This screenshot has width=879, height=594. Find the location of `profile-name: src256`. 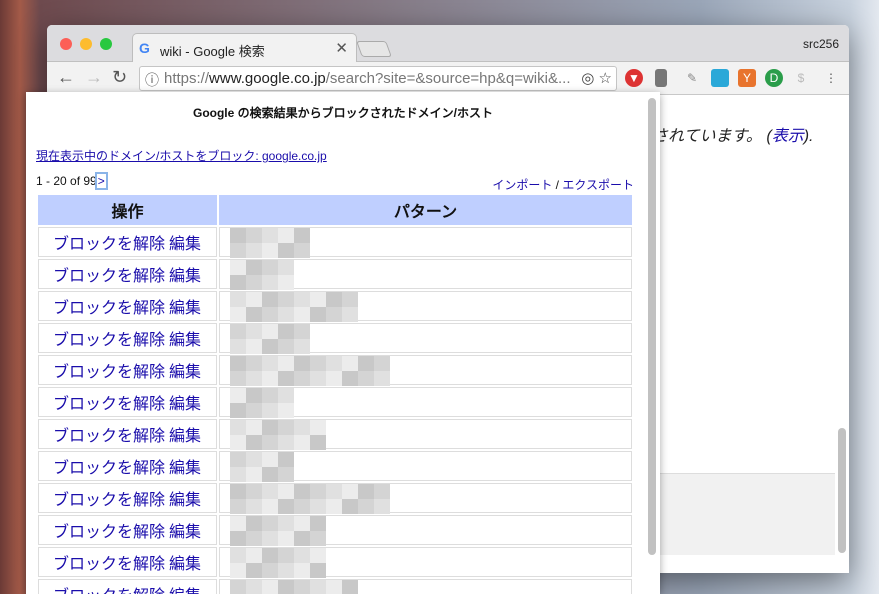

profile-name: src256 is located at coordinates (821, 44).